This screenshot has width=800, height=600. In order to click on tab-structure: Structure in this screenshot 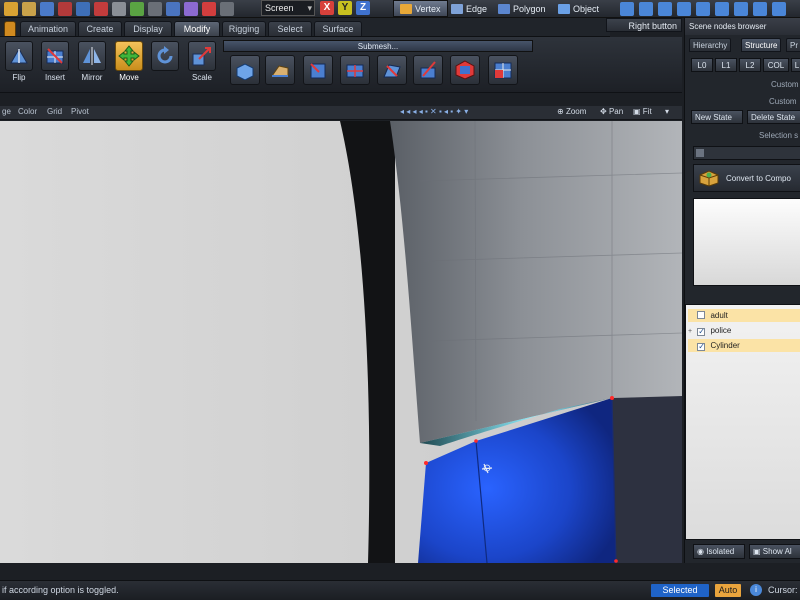, I will do `click(761, 45)`.